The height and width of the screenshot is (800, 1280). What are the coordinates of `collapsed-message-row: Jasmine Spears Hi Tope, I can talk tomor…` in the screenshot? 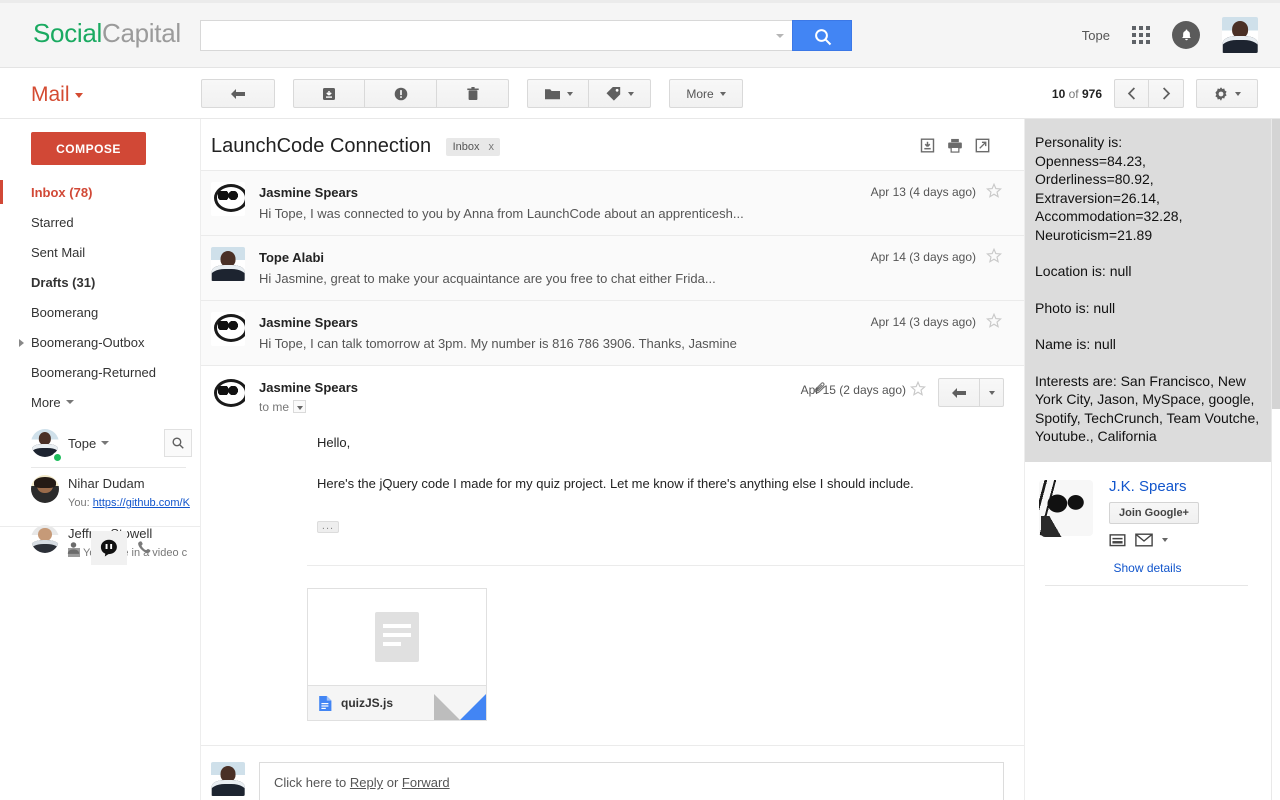 It's located at (612, 332).